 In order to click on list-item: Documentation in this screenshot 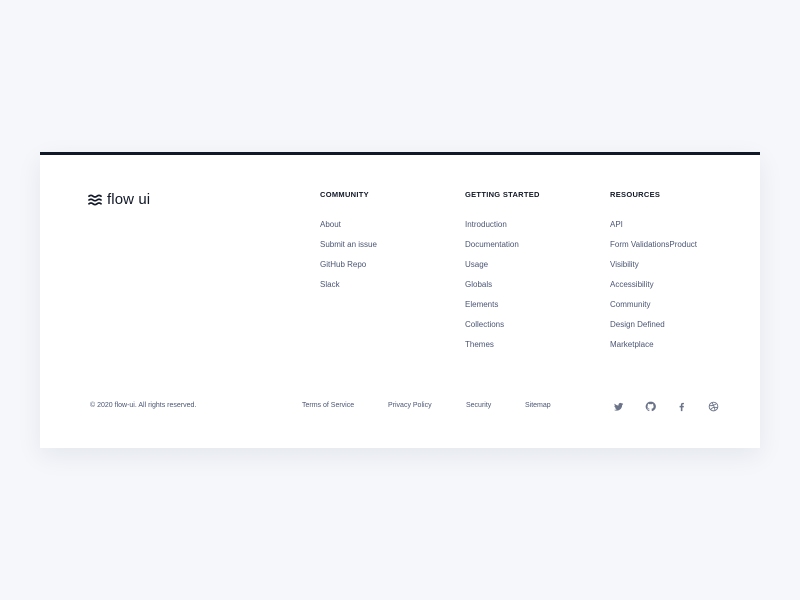, I will do `click(502, 247)`.